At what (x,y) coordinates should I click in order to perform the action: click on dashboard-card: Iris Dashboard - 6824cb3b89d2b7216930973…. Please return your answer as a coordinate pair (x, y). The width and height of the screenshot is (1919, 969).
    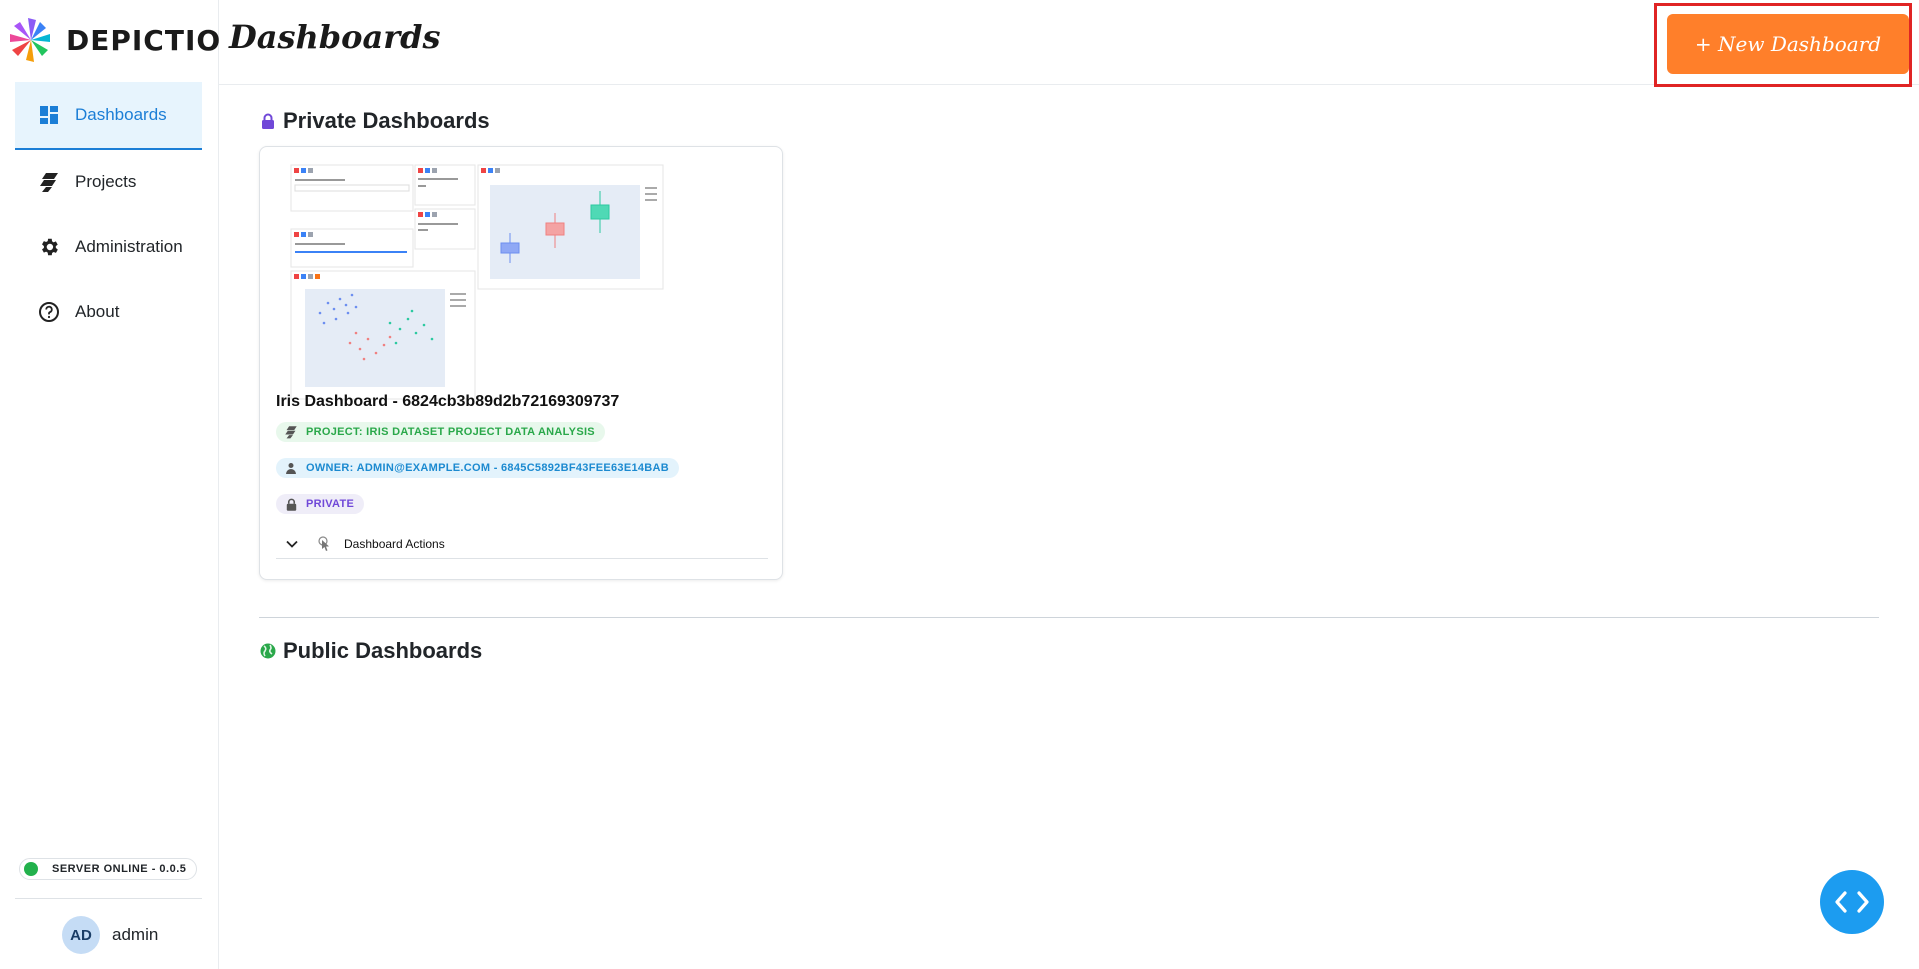
    Looking at the image, I should click on (521, 363).